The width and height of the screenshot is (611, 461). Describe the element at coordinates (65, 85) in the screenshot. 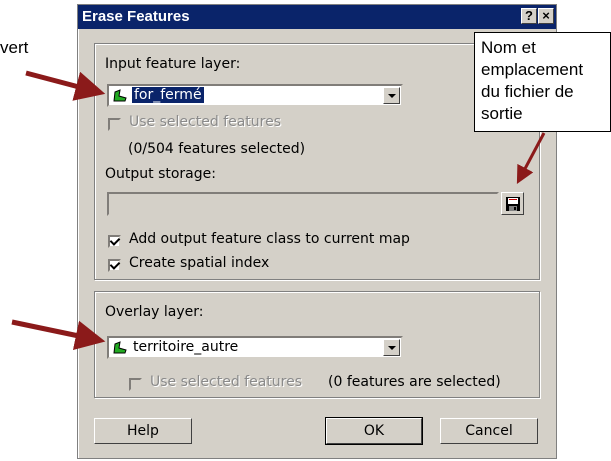

I see `annotation-arrow-input-layer` at that location.